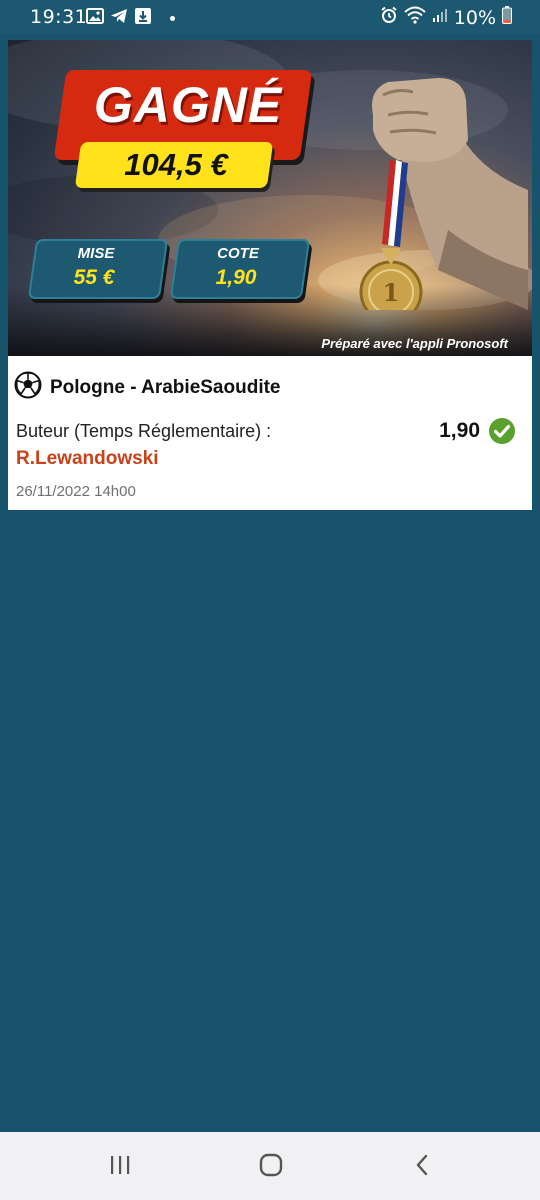 Image resolution: width=540 pixels, height=1200 pixels. Describe the element at coordinates (95, 18) in the screenshot. I see `gallery-icon` at that location.